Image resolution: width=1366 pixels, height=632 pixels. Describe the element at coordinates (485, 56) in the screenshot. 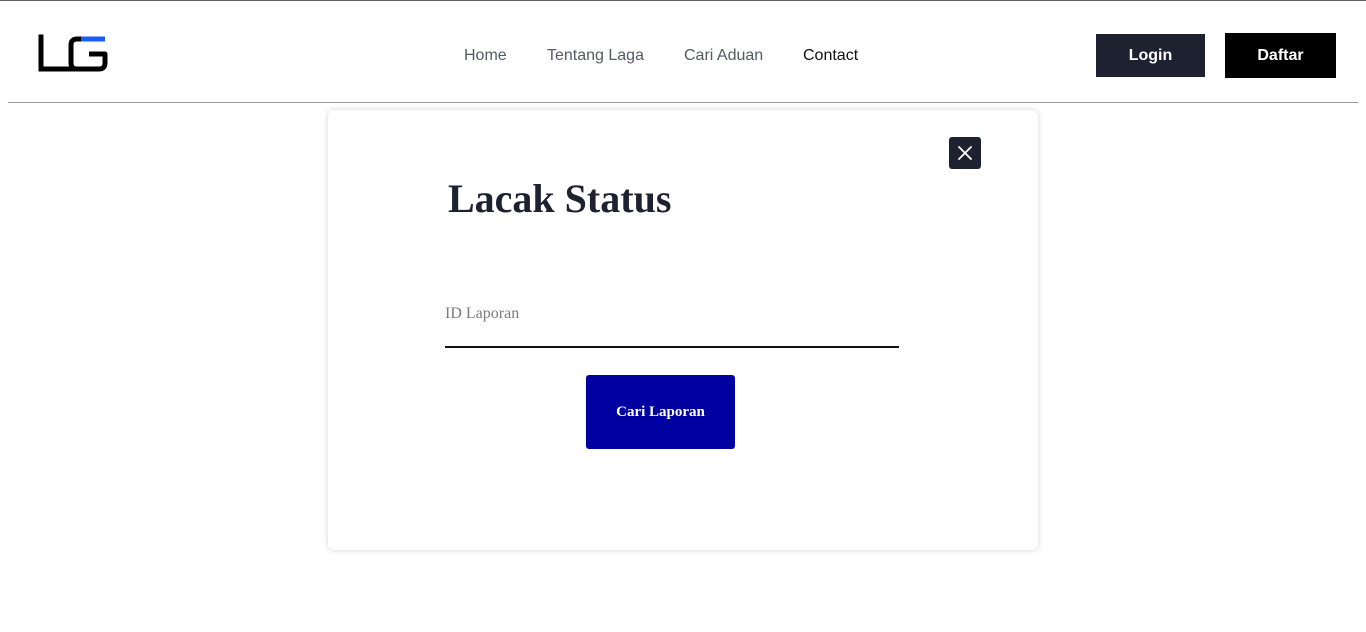

I see `nav-home: Home` at that location.